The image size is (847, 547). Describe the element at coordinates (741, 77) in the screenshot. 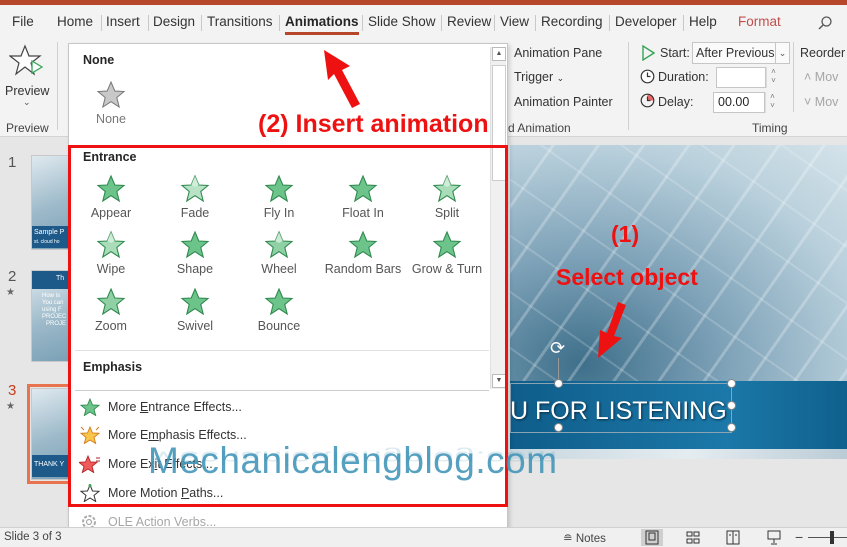

I see `duration-input` at that location.